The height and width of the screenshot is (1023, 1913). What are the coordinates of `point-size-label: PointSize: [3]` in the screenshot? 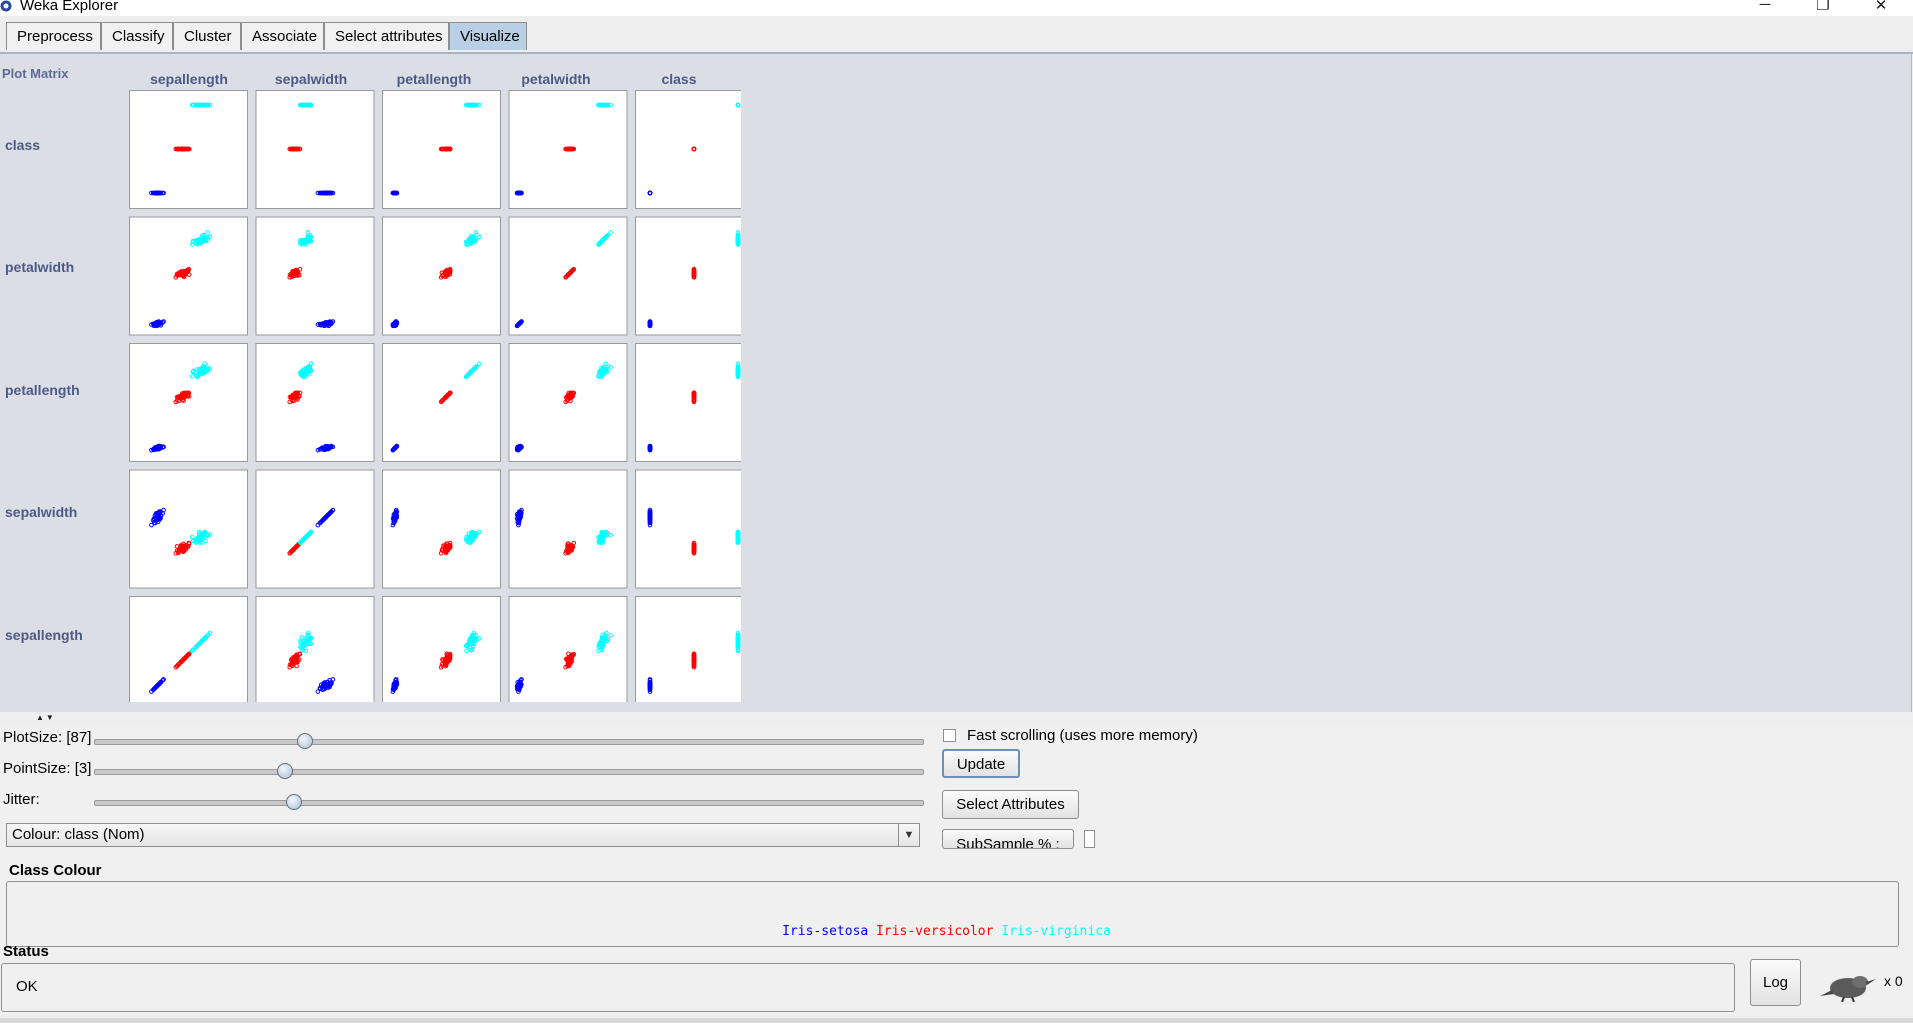 It's located at (47, 768).